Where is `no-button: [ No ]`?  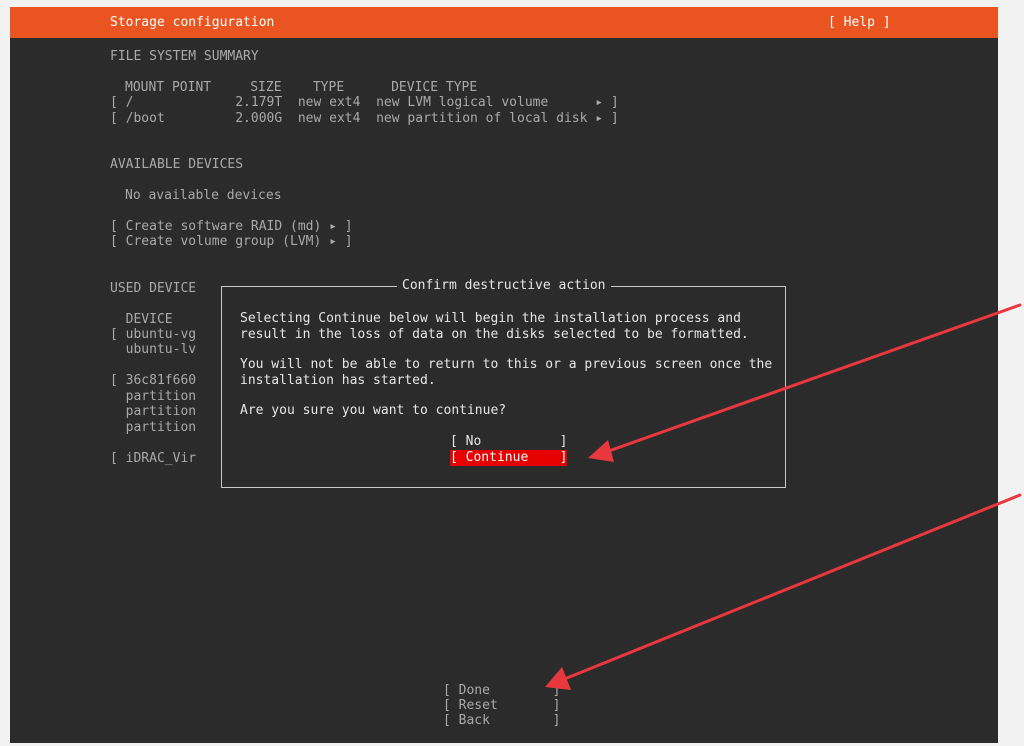 no-button: [ No ] is located at coordinates (508, 442).